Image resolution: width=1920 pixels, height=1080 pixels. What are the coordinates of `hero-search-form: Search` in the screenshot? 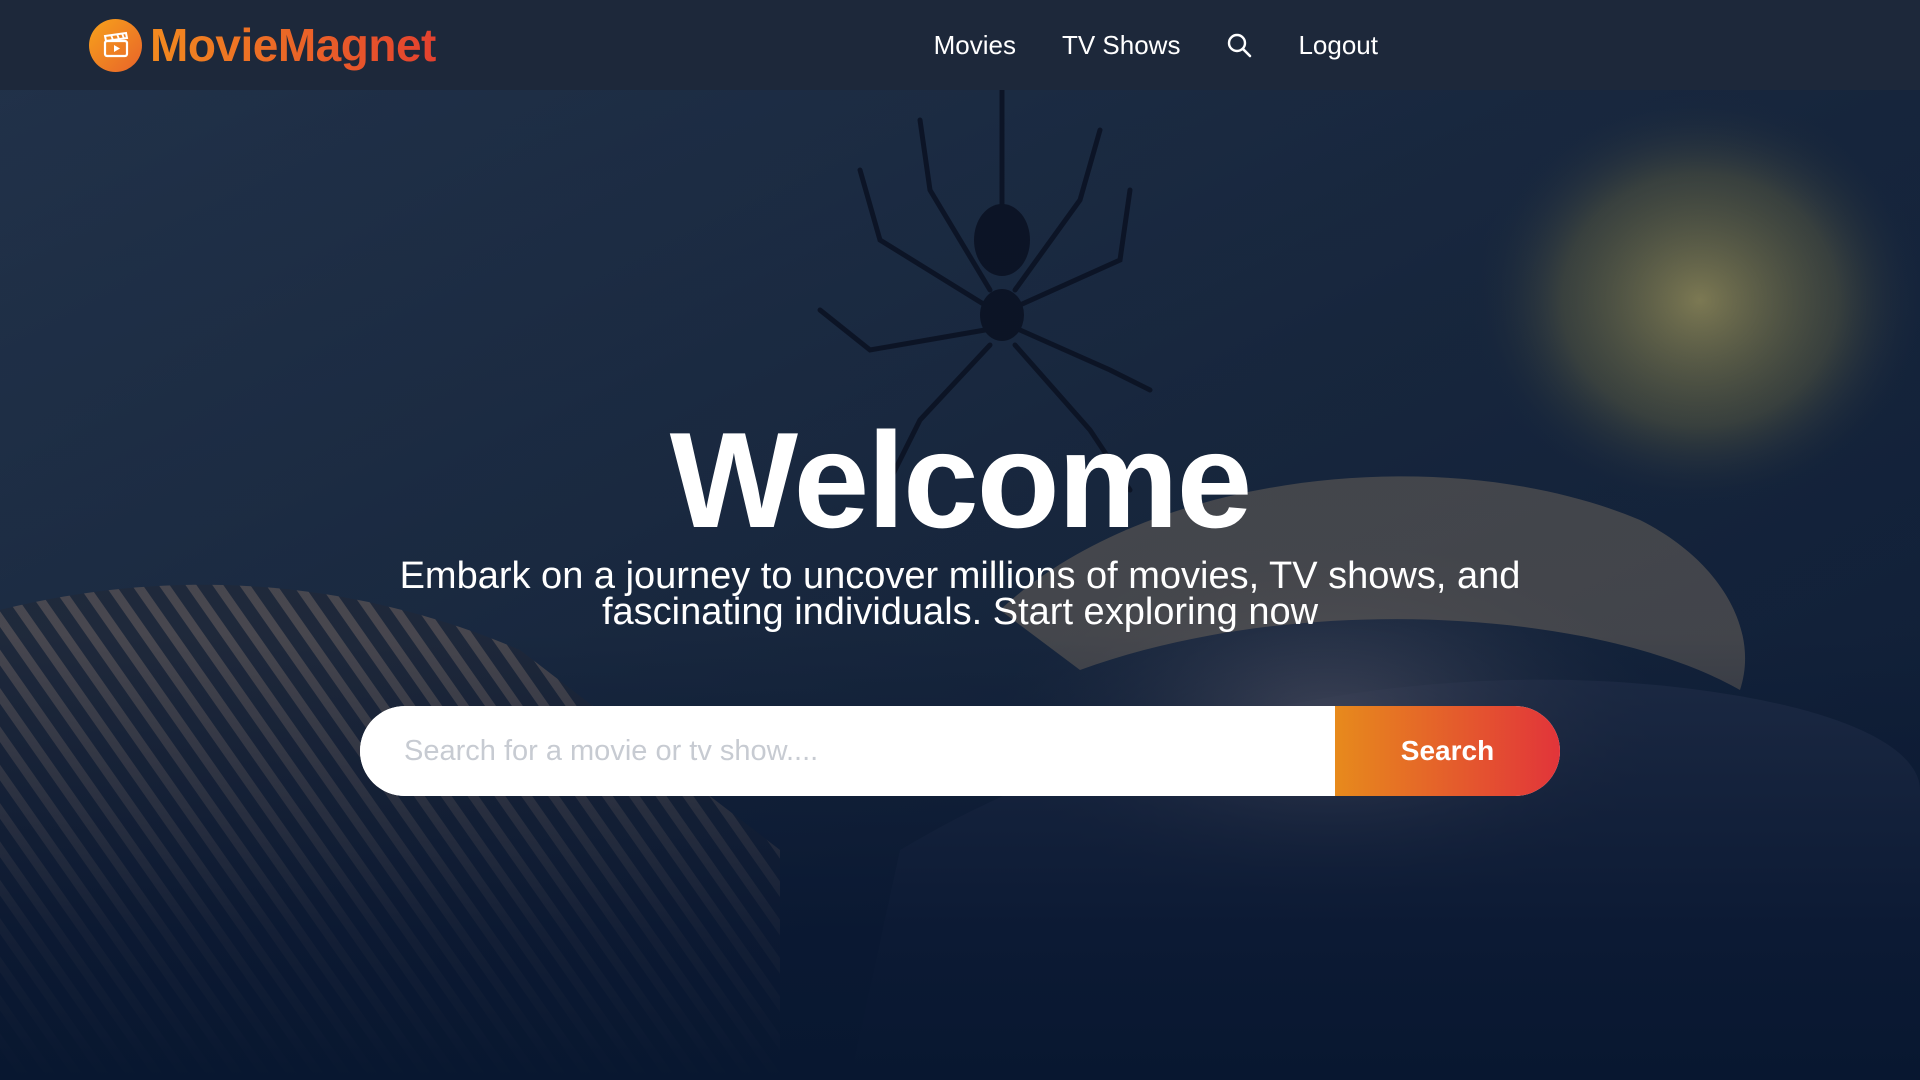 It's located at (960, 751).